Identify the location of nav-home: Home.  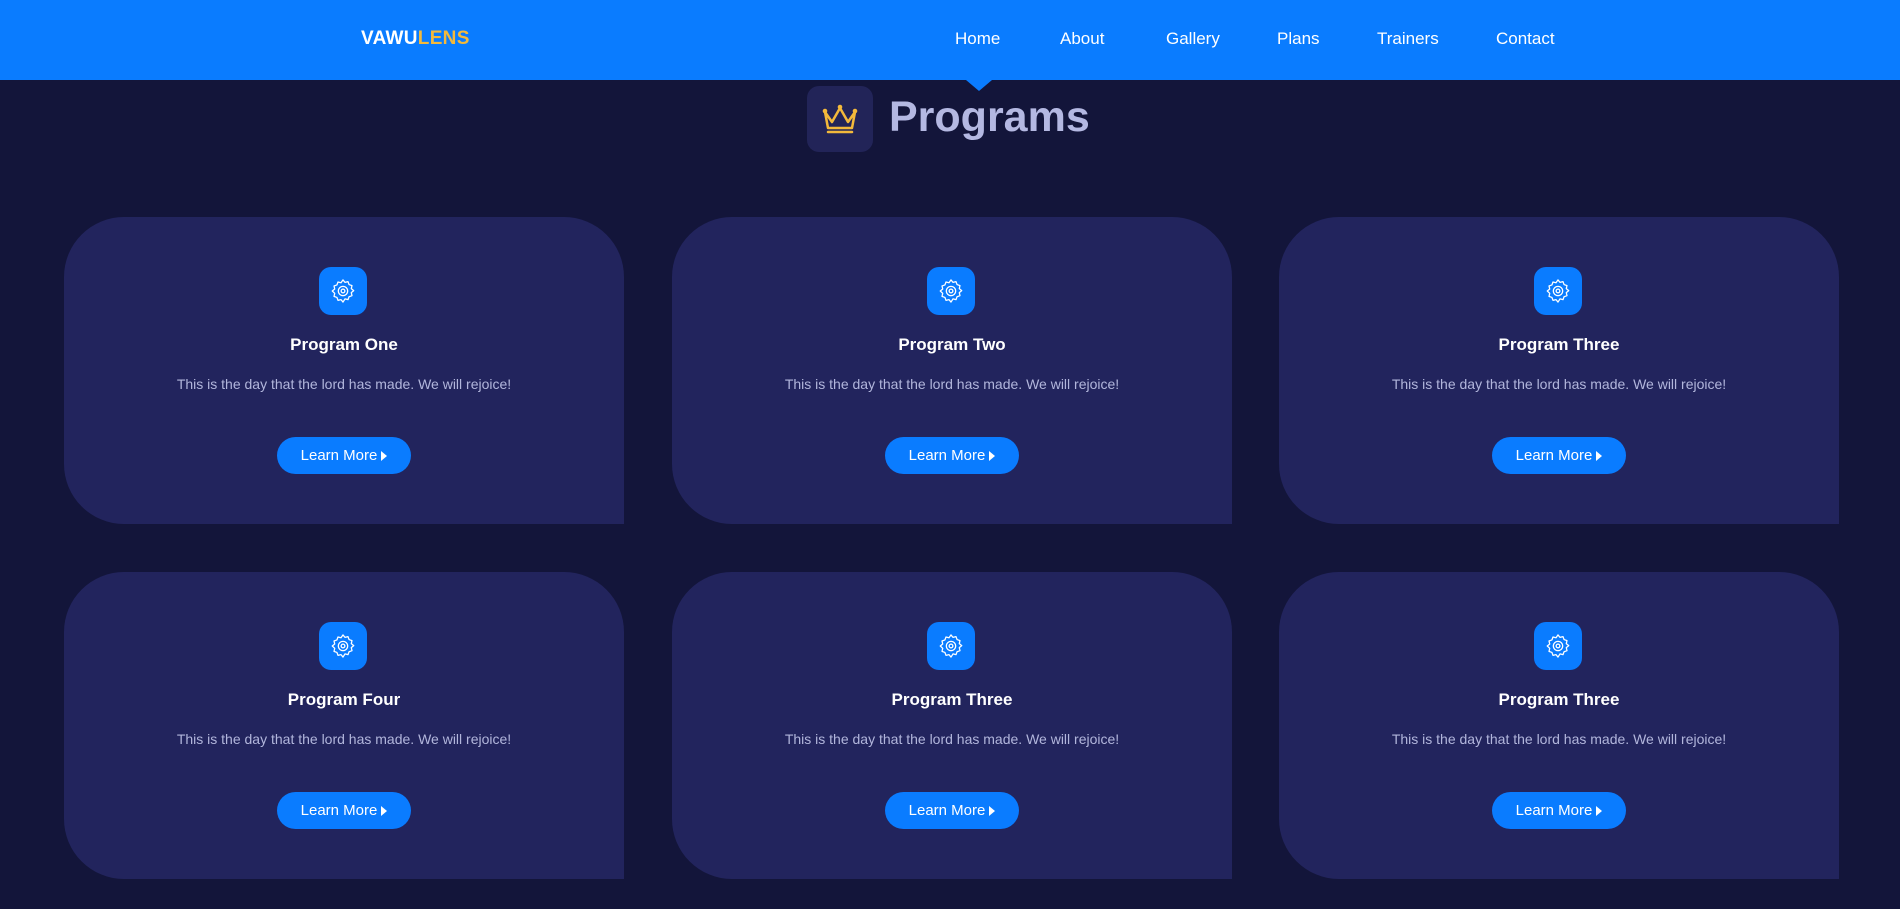
(977, 39).